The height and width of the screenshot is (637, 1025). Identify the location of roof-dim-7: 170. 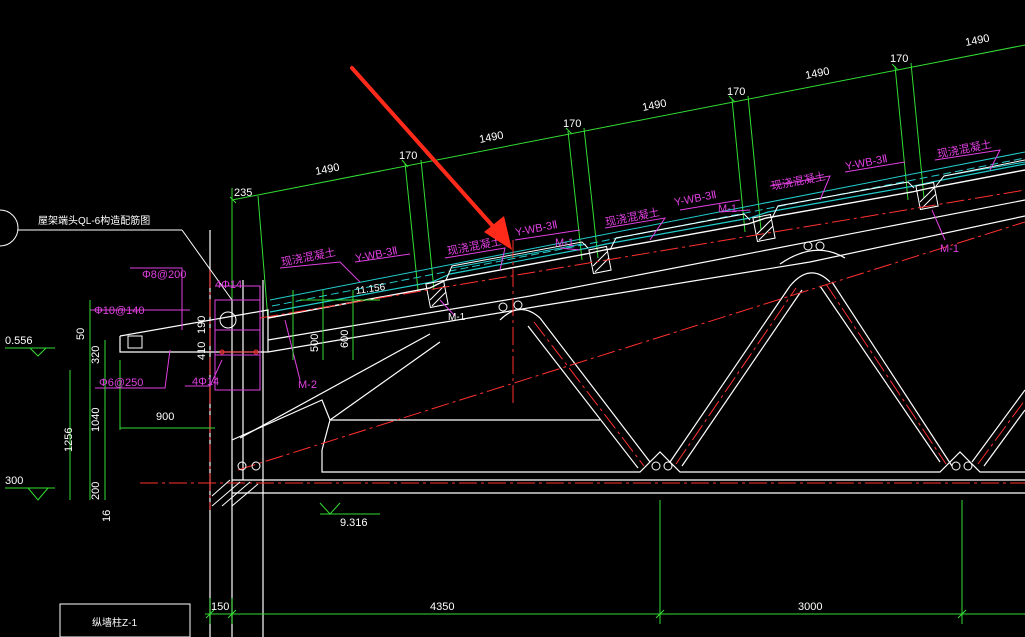
(899, 59).